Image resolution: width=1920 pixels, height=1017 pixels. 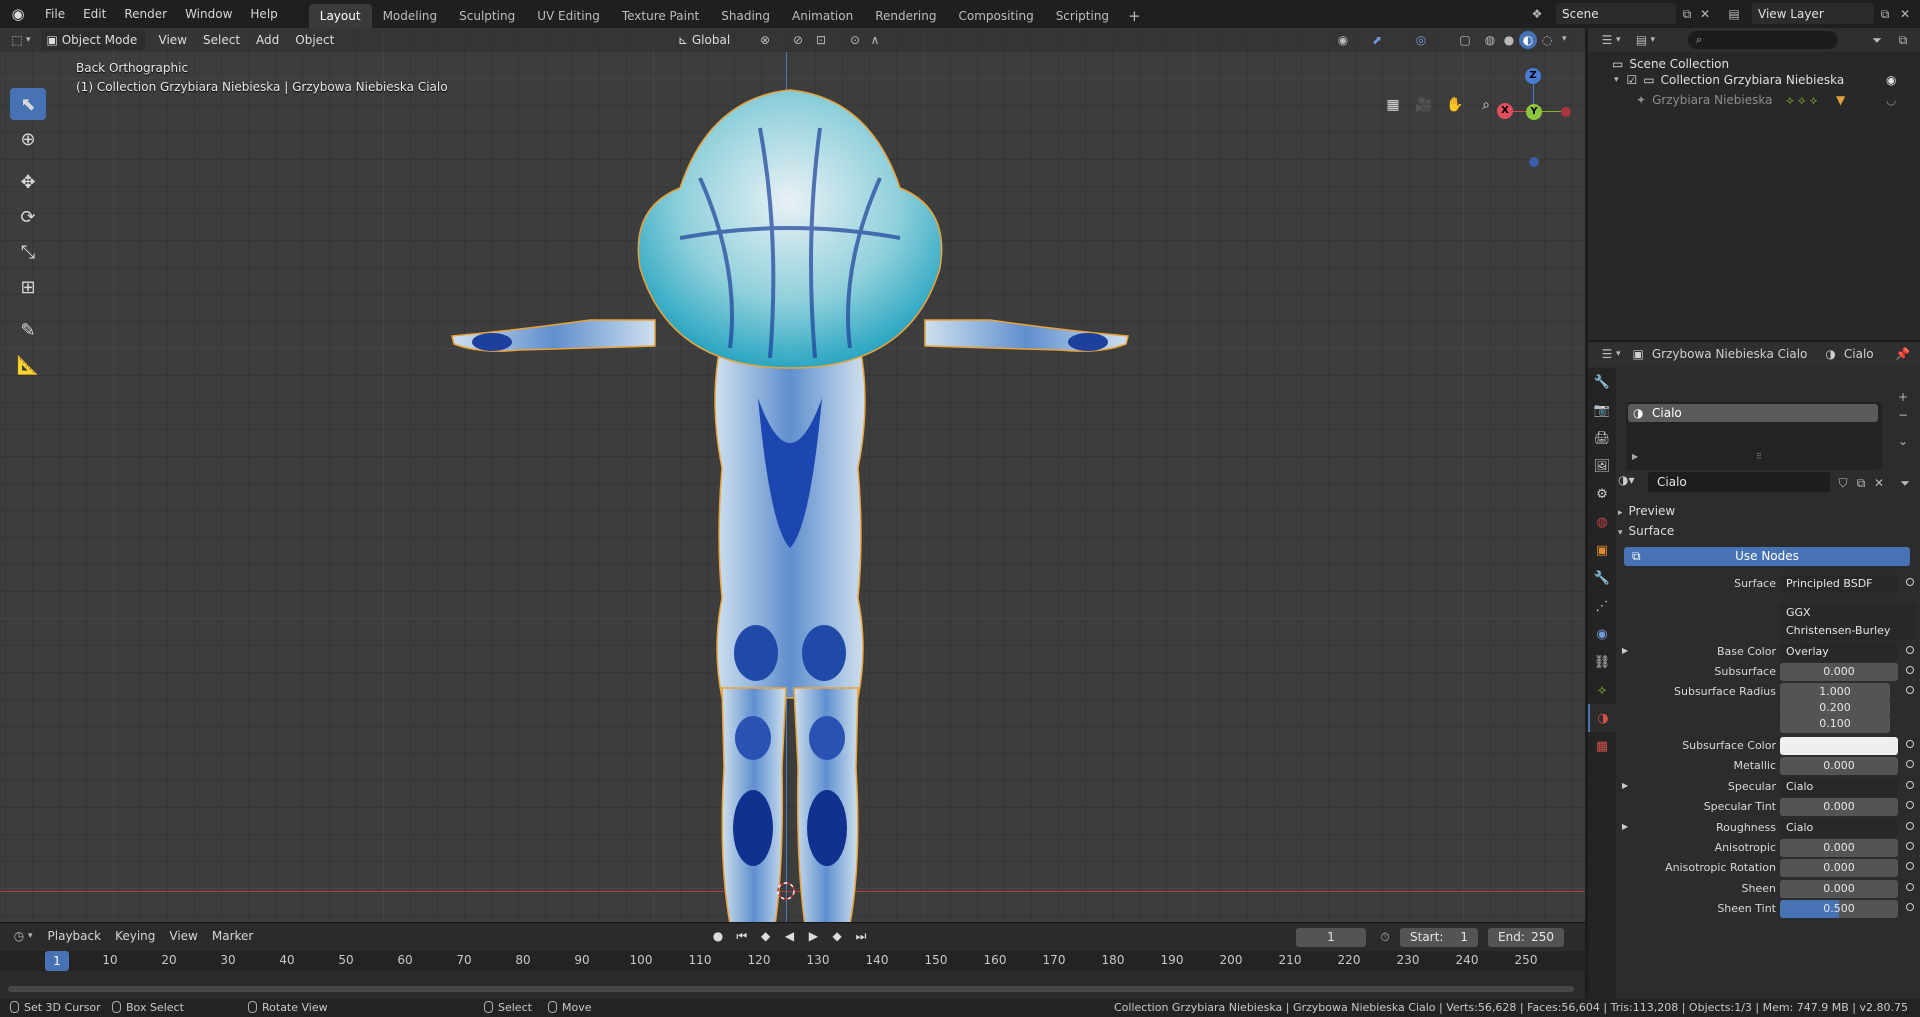 I want to click on measure-tool: 📐, so click(x=28, y=365).